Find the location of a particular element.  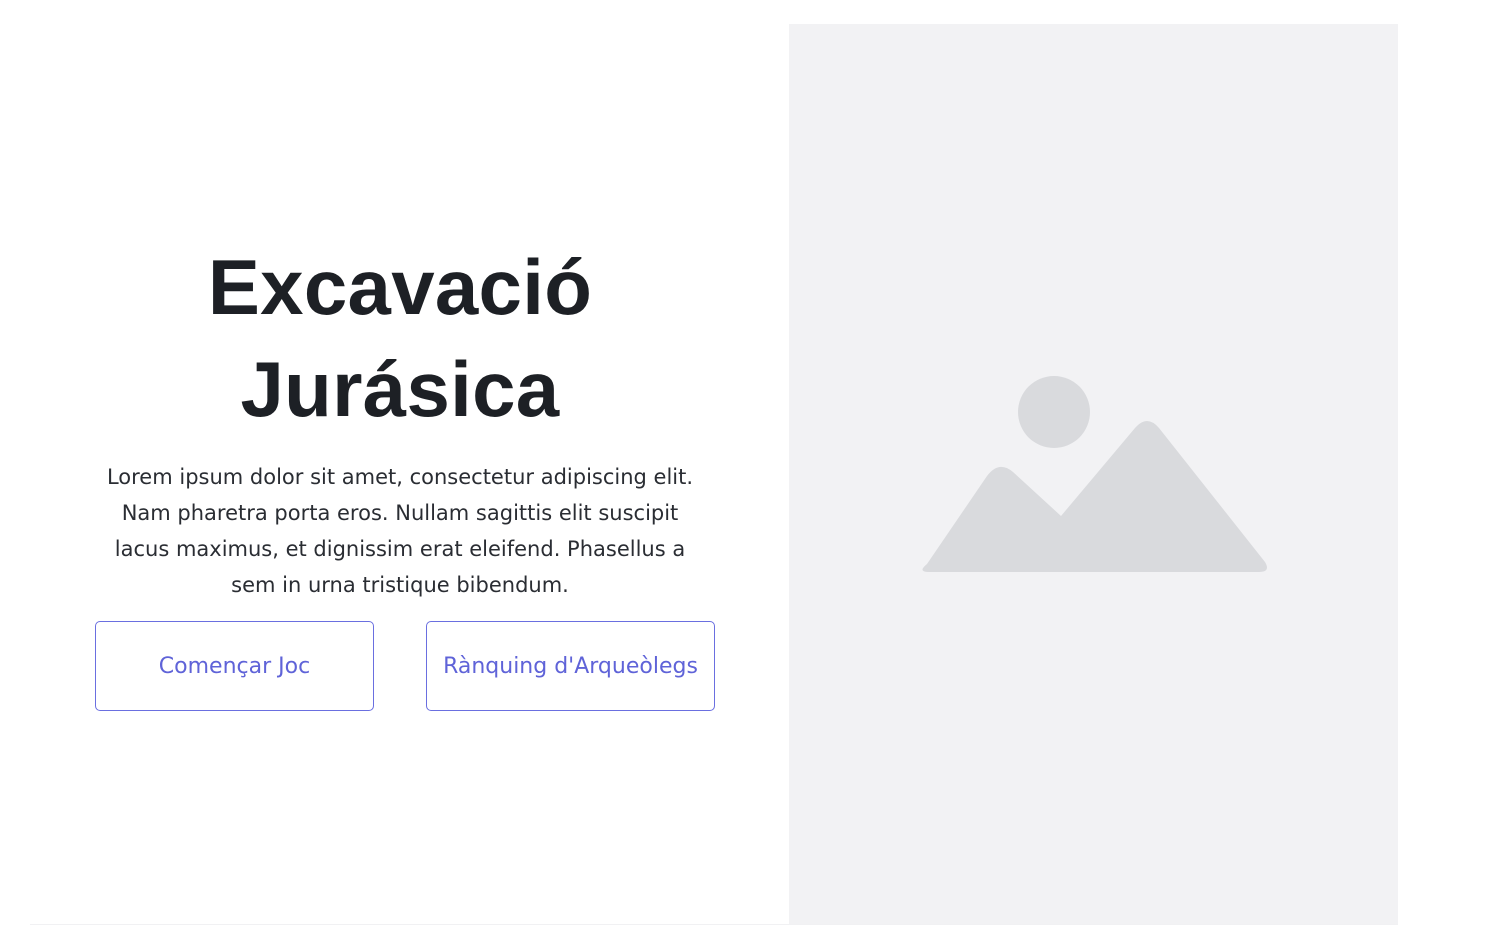

title-line-1: Excavació is located at coordinates (400, 287).